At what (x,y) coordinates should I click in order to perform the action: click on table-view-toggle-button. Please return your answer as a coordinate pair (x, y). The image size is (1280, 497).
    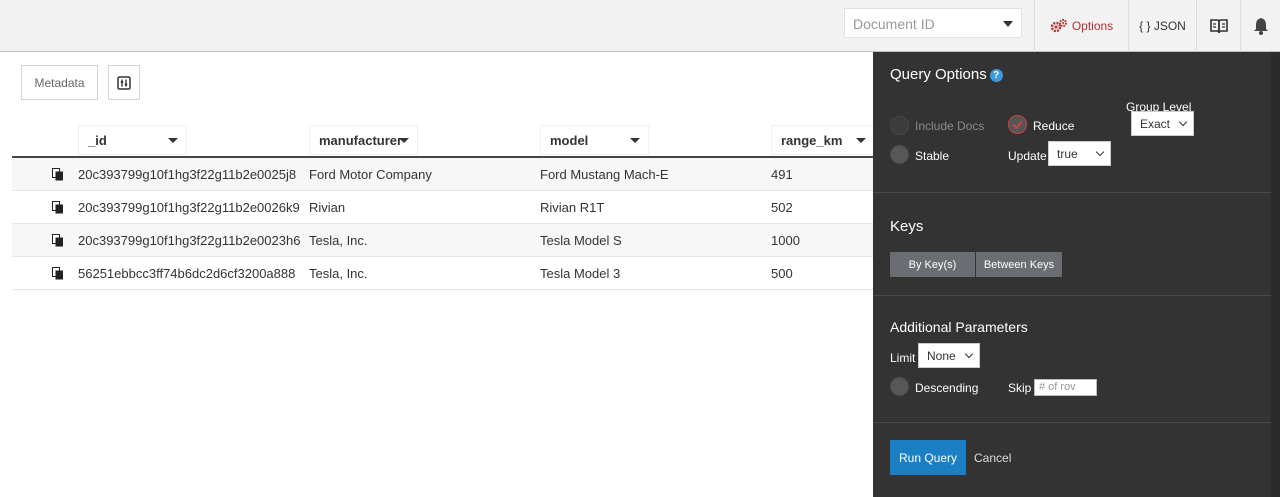
    Looking at the image, I should click on (124, 82).